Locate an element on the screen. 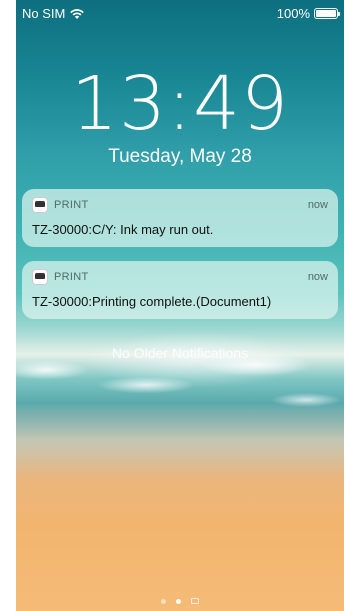 The height and width of the screenshot is (611, 360). clock-time: 13:49 is located at coordinates (180, 104).